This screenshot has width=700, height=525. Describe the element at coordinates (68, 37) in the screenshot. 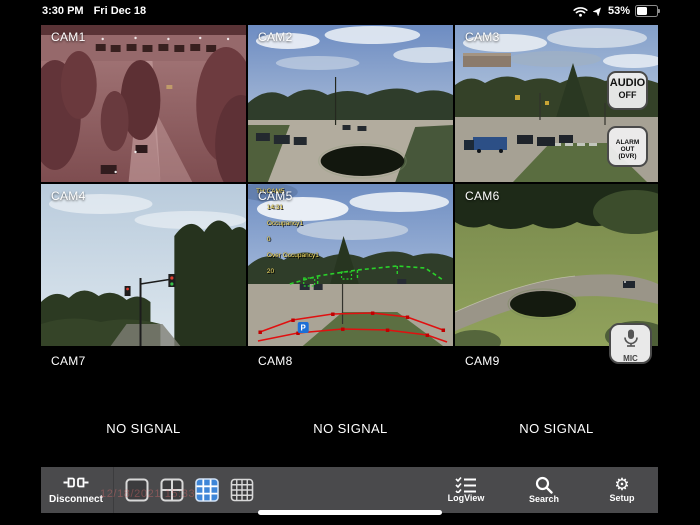

I see `camera-label: CAM1` at that location.